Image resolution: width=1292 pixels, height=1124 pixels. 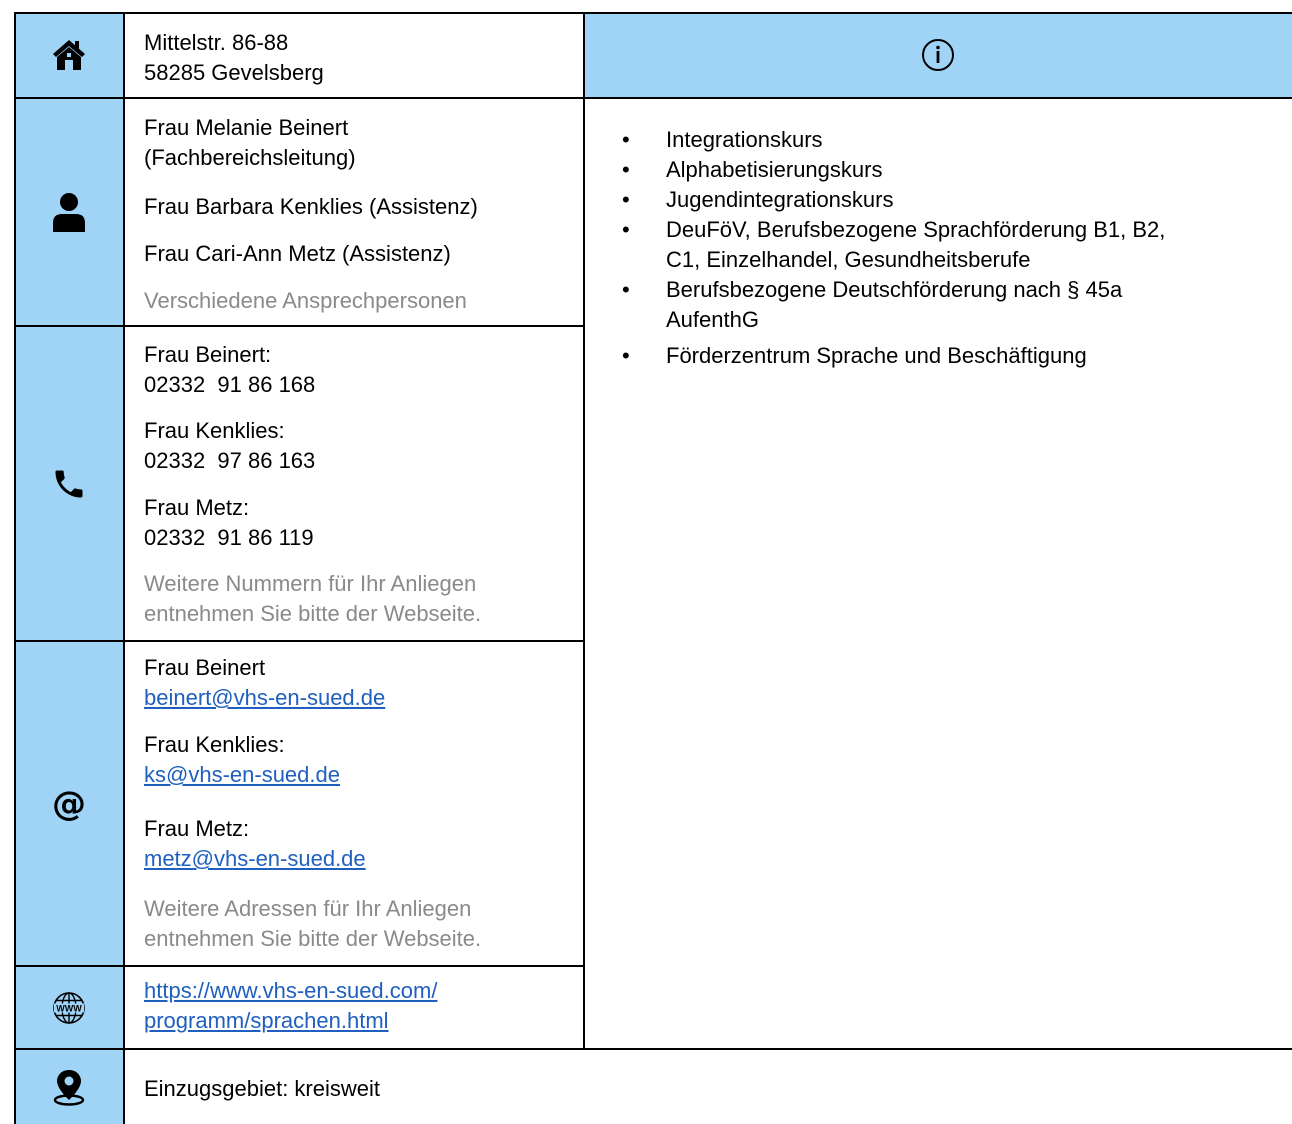 I want to click on email-1-name: Frau Beinert, so click(x=205, y=667).